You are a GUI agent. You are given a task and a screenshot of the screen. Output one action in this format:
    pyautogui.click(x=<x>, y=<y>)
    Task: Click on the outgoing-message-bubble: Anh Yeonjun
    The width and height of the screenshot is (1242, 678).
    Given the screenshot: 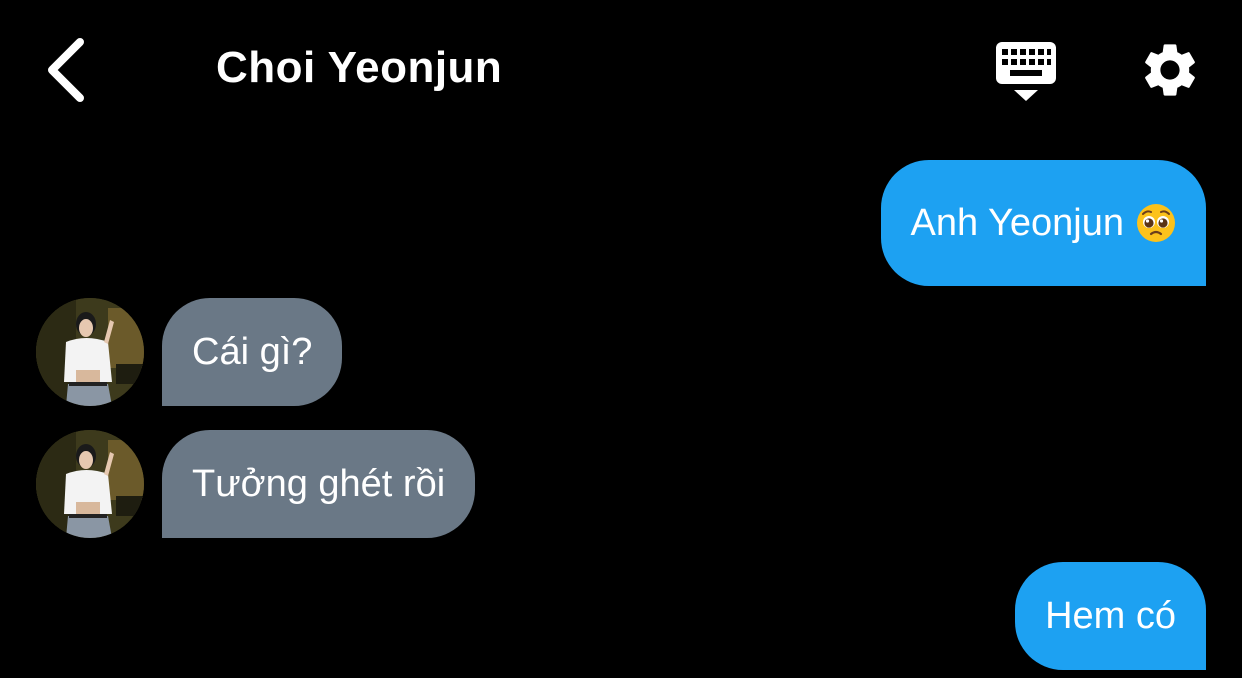 What is the action you would take?
    pyautogui.click(x=1043, y=223)
    